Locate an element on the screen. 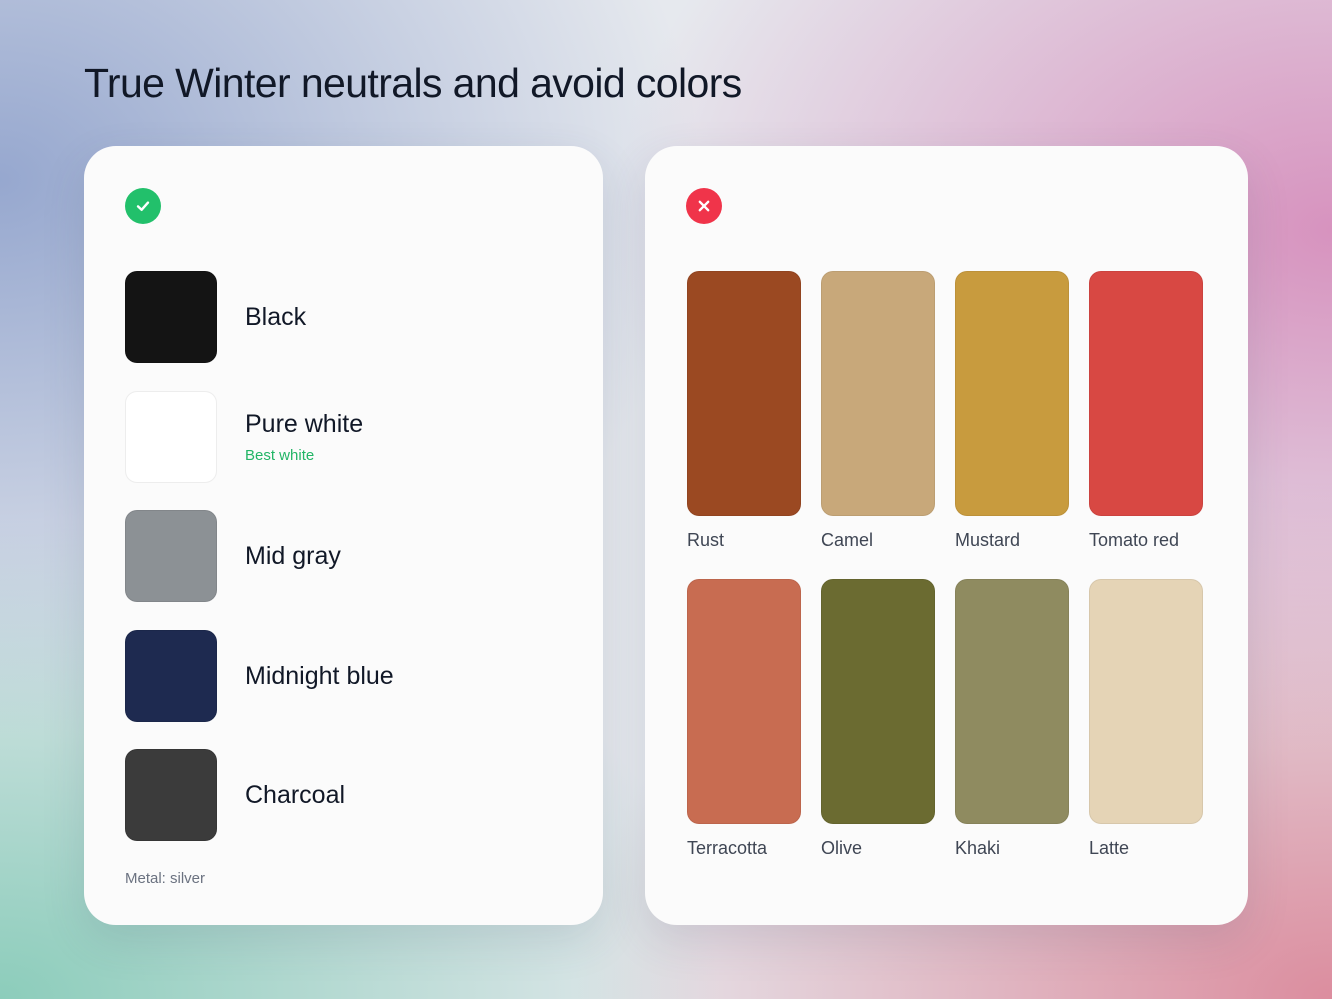  color-text: Pure white Best white is located at coordinates (304, 437).